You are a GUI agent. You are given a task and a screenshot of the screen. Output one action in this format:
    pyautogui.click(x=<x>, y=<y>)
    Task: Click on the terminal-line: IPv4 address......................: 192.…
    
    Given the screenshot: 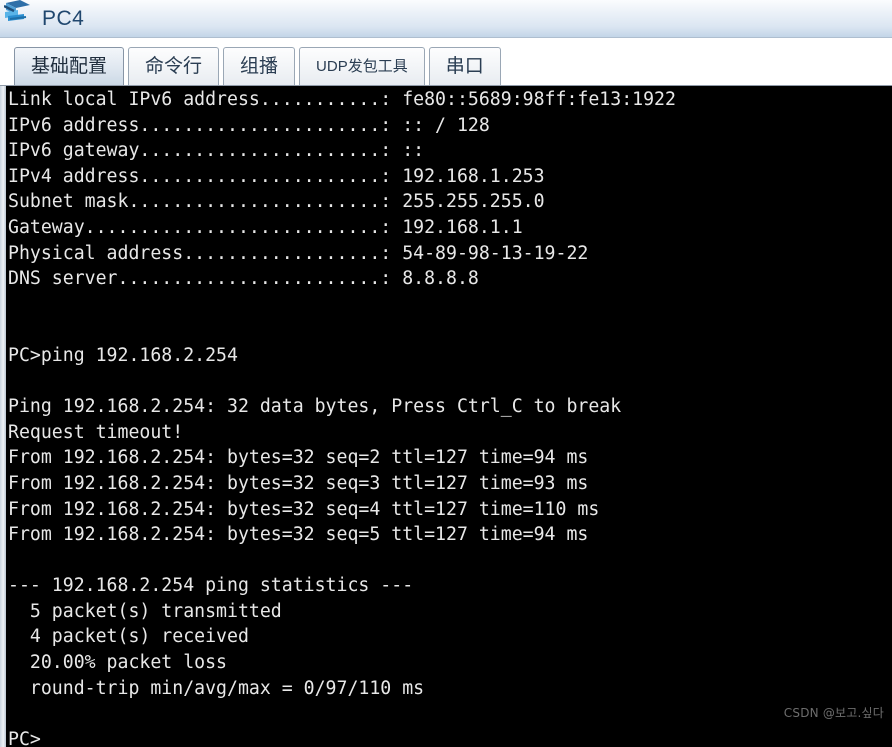 What is the action you would take?
    pyautogui.click(x=276, y=176)
    